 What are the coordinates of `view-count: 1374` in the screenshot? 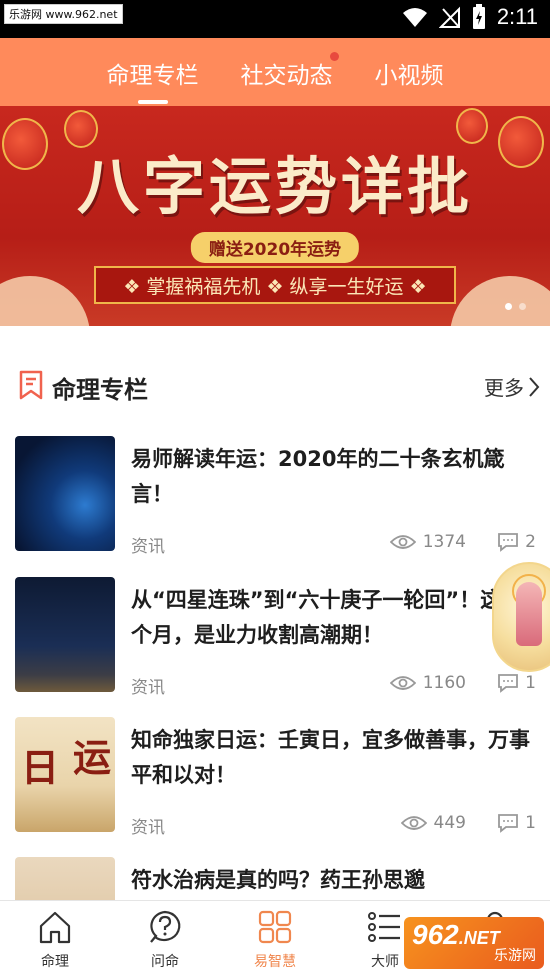 It's located at (427, 542).